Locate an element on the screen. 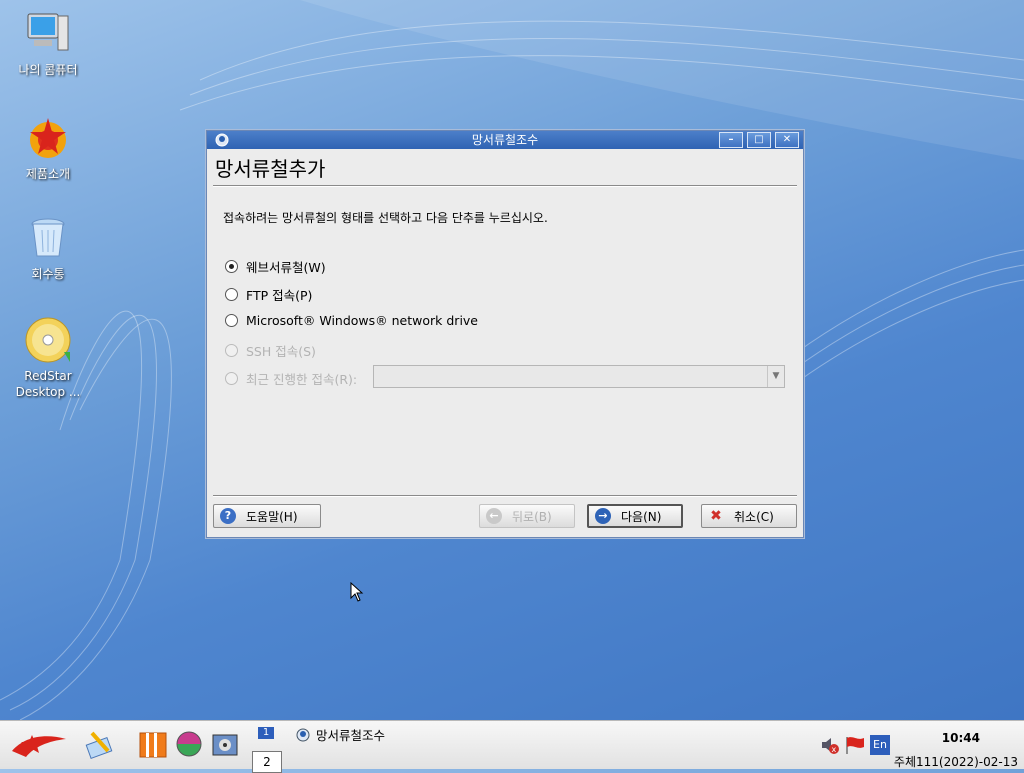  option-label: FTP 접속(P) is located at coordinates (279, 295).